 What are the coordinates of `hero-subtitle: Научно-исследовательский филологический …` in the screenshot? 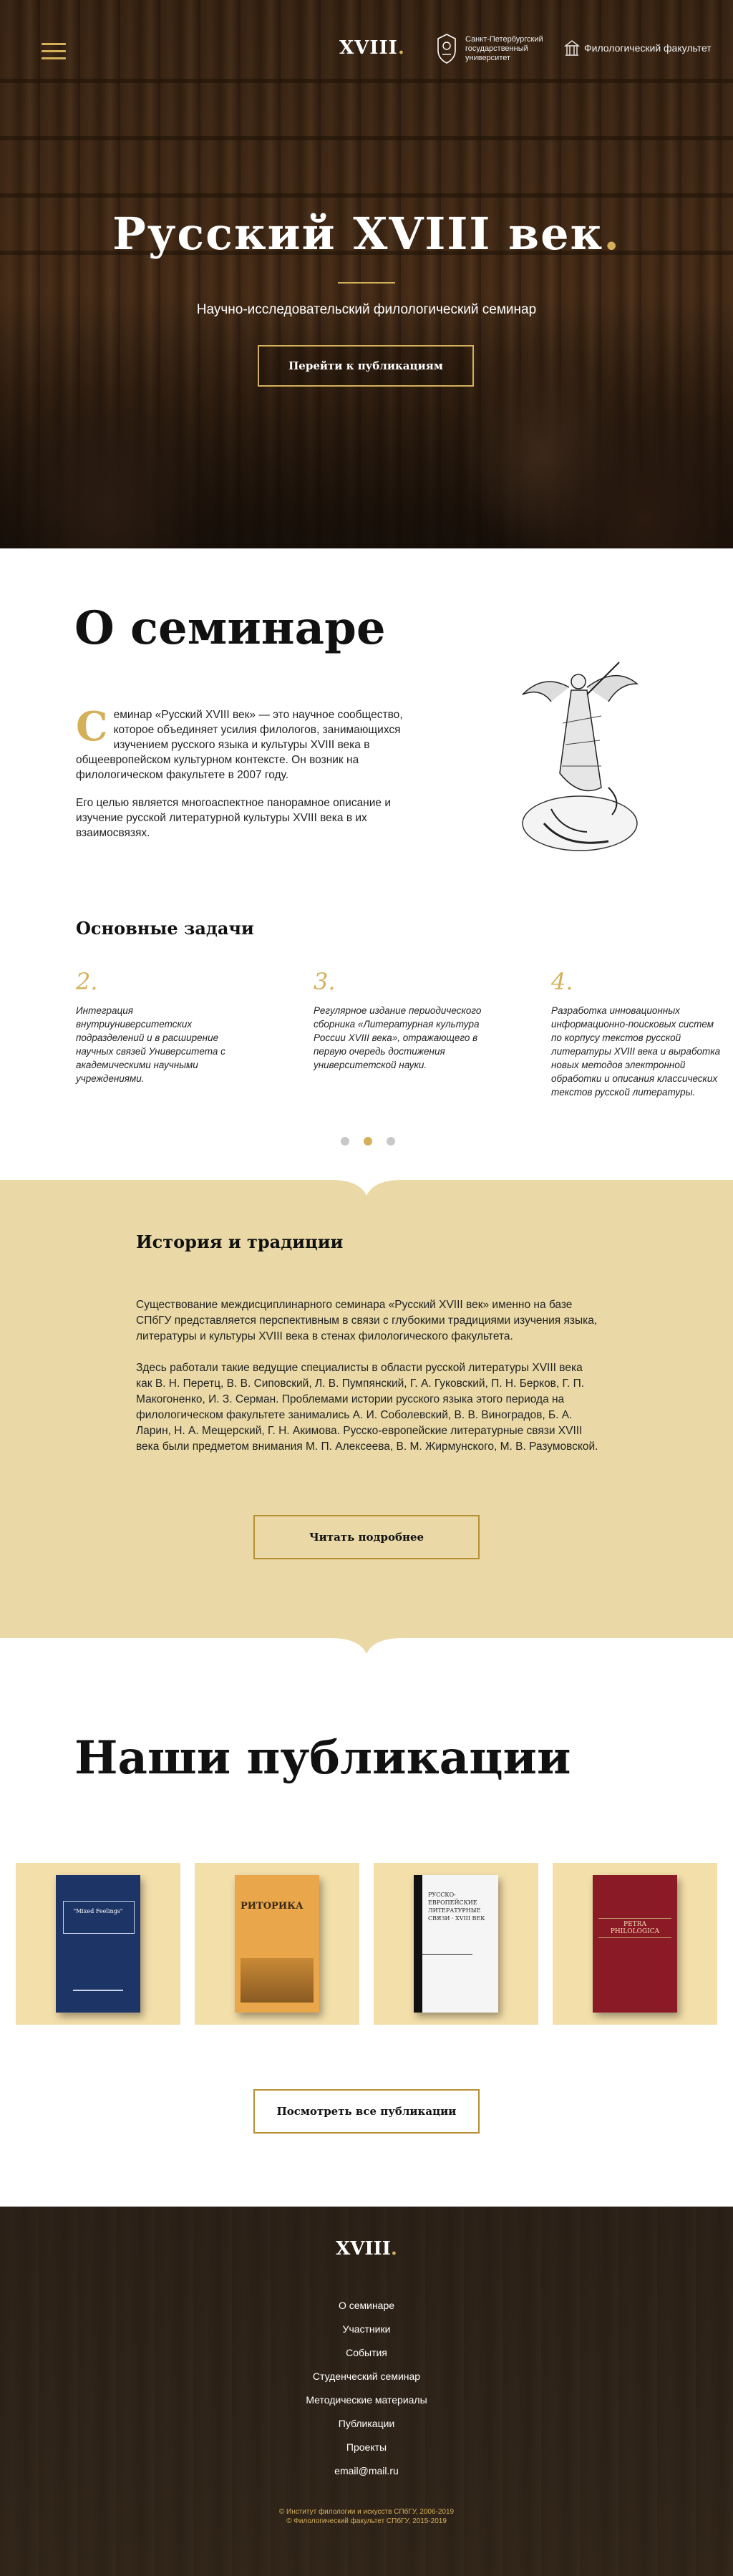 It's located at (366, 309).